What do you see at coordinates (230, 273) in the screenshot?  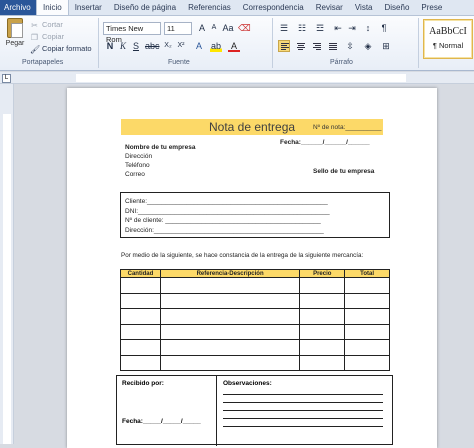 I see `col-description: Referencia-Descripción` at bounding box center [230, 273].